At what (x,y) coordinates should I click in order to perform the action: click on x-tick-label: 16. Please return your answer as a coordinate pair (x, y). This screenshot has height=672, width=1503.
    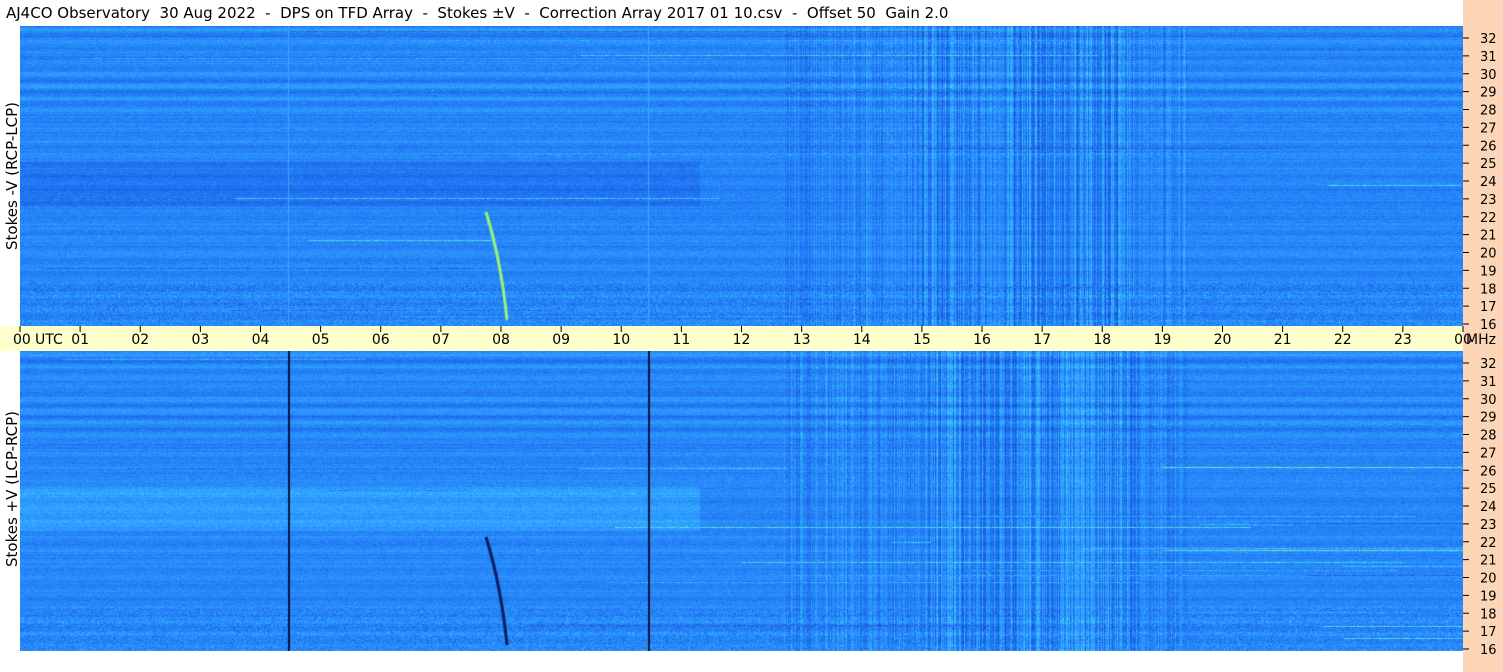
    Looking at the image, I should click on (982, 340).